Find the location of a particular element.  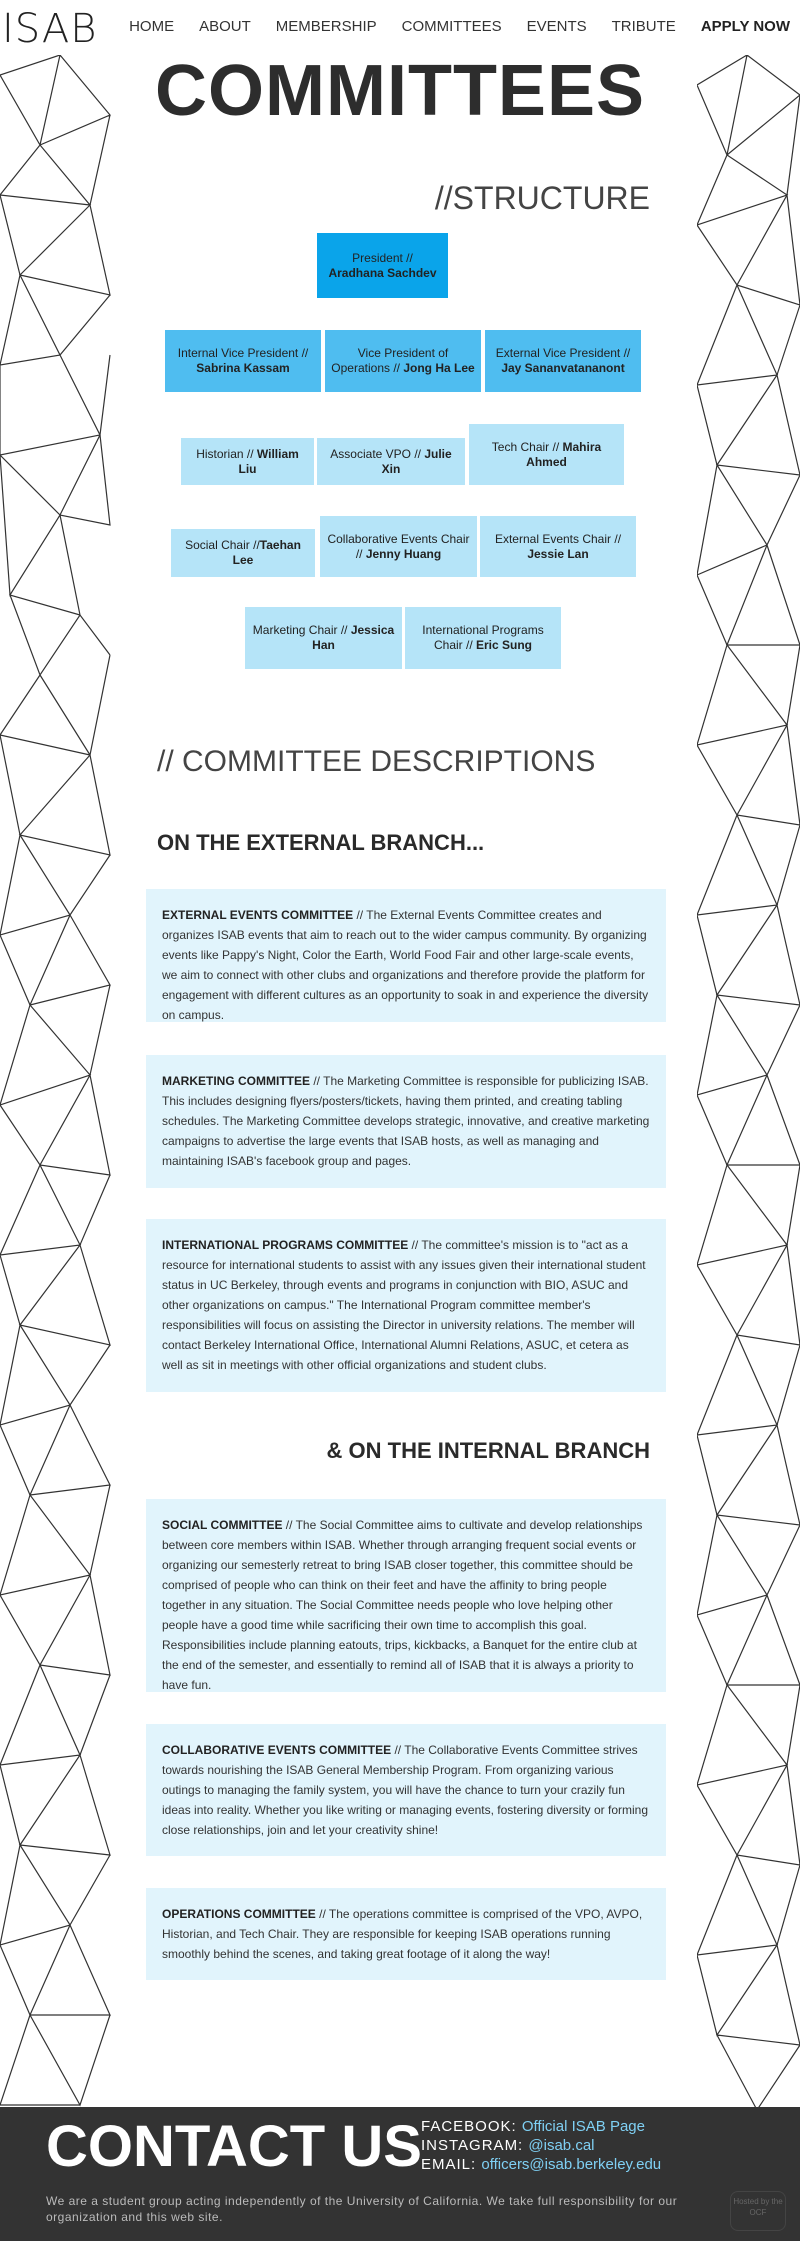

right-geometric-pattern is located at coordinates (748, 1085).